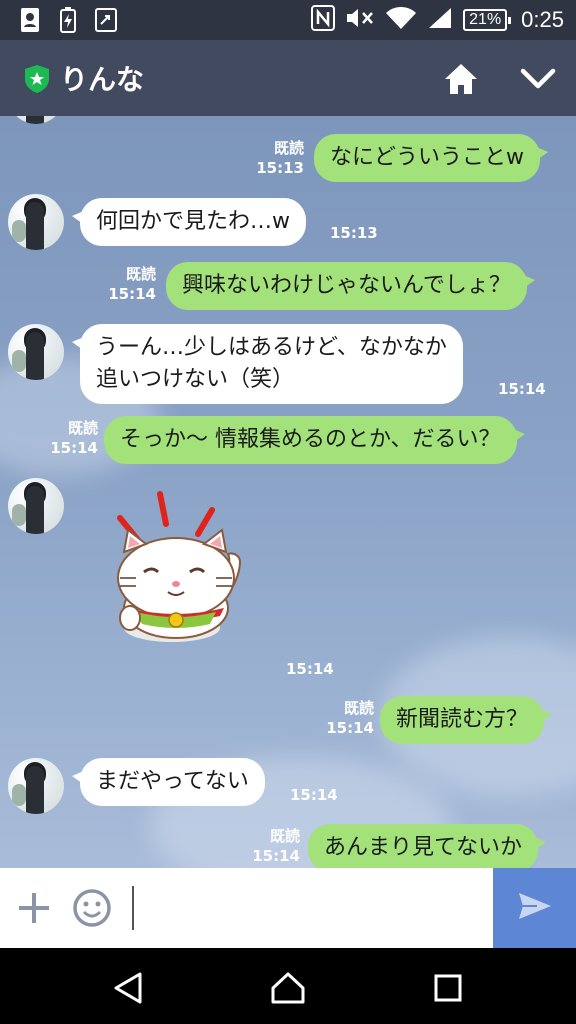  What do you see at coordinates (354, 233) in the screenshot?
I see `message-time: 15:13` at bounding box center [354, 233].